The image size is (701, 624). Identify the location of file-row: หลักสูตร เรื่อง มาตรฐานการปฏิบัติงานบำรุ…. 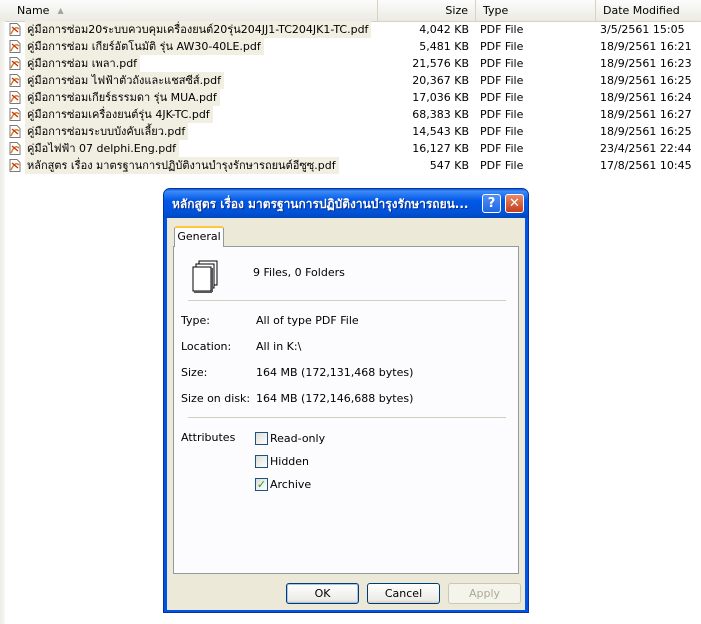
(350, 165).